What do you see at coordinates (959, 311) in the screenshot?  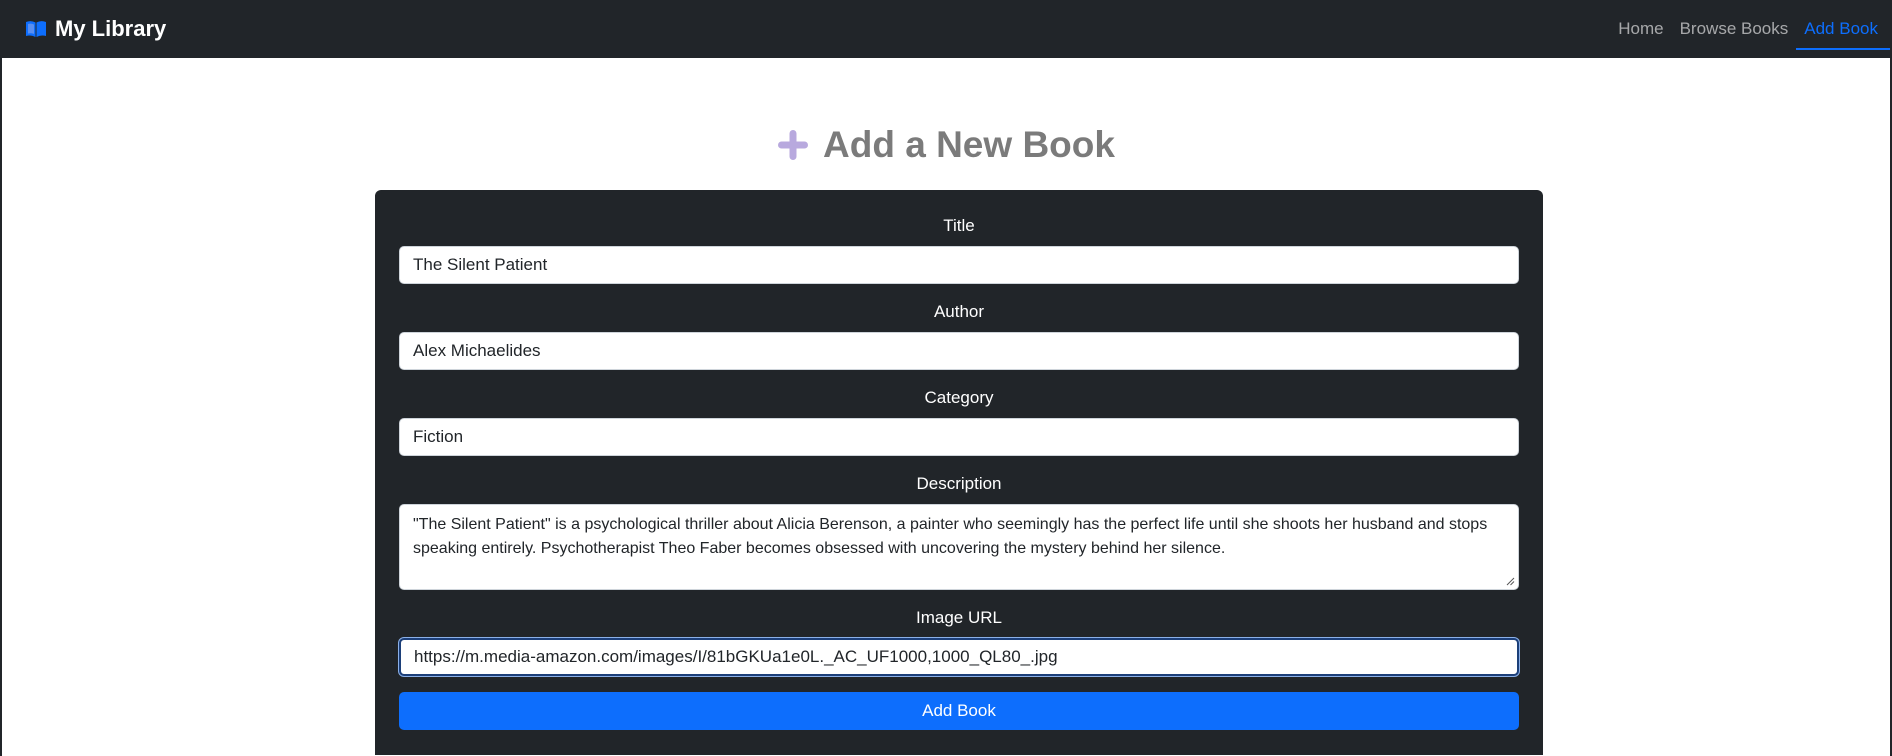 I see `author-label: Author` at bounding box center [959, 311].